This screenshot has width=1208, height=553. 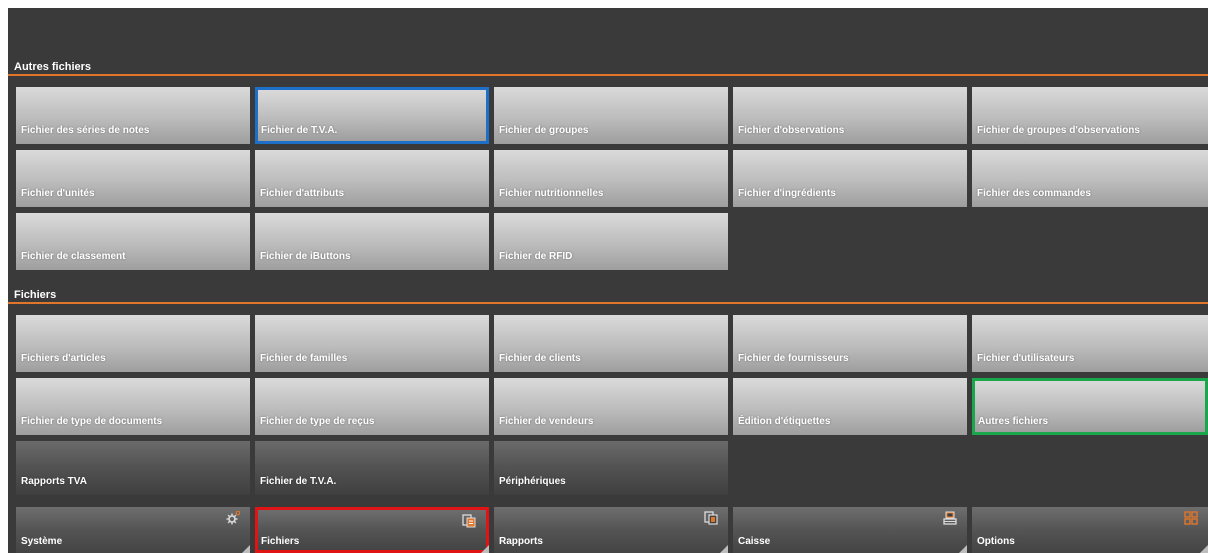 What do you see at coordinates (608, 296) in the screenshot?
I see `section-header-fichiers: Fichiers` at bounding box center [608, 296].